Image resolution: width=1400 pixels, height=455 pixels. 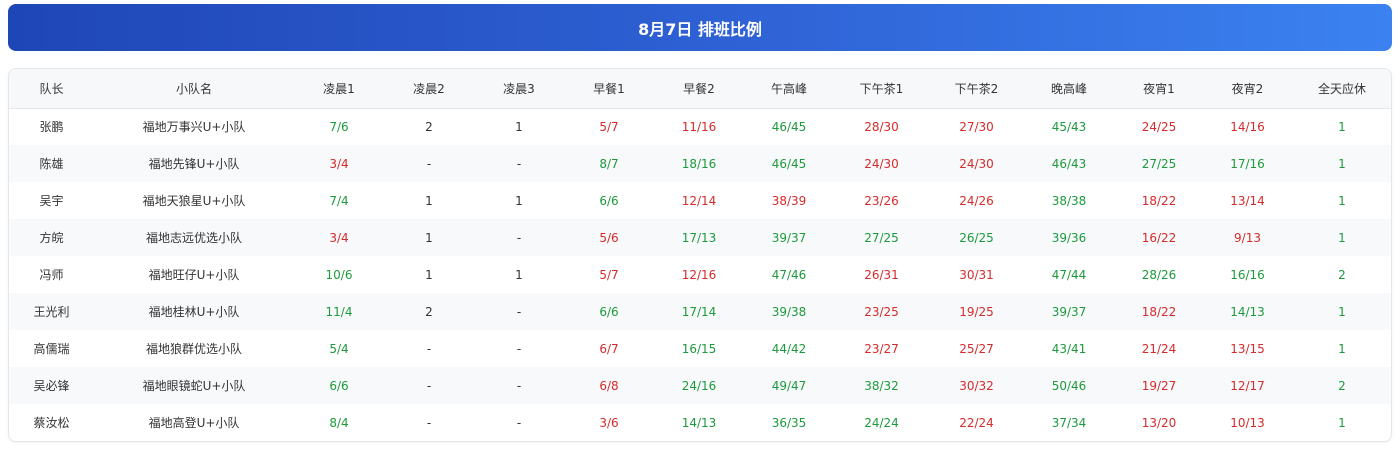 What do you see at coordinates (1069, 163) in the screenshot?
I see `table-cell: 46/43` at bounding box center [1069, 163].